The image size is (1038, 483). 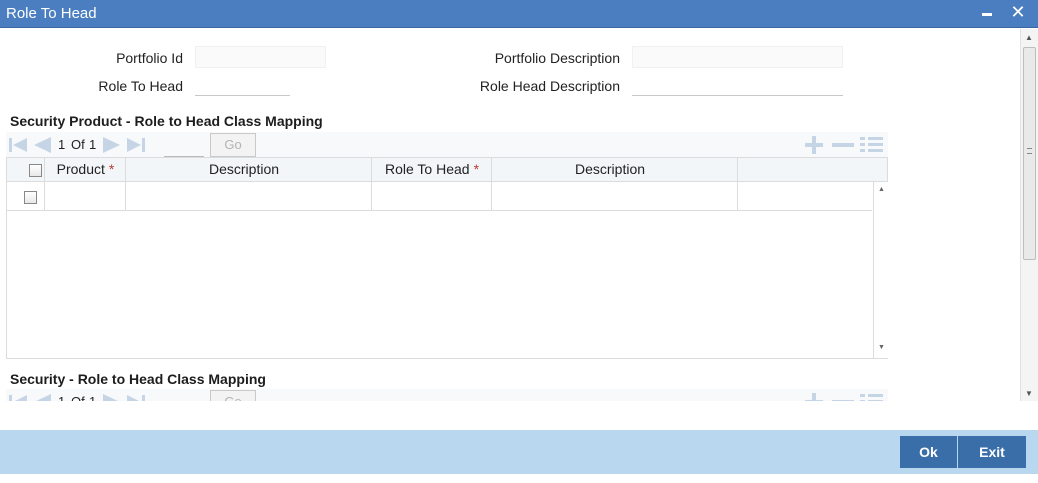 What do you see at coordinates (242, 85) in the screenshot?
I see `role-to-head-field` at bounding box center [242, 85].